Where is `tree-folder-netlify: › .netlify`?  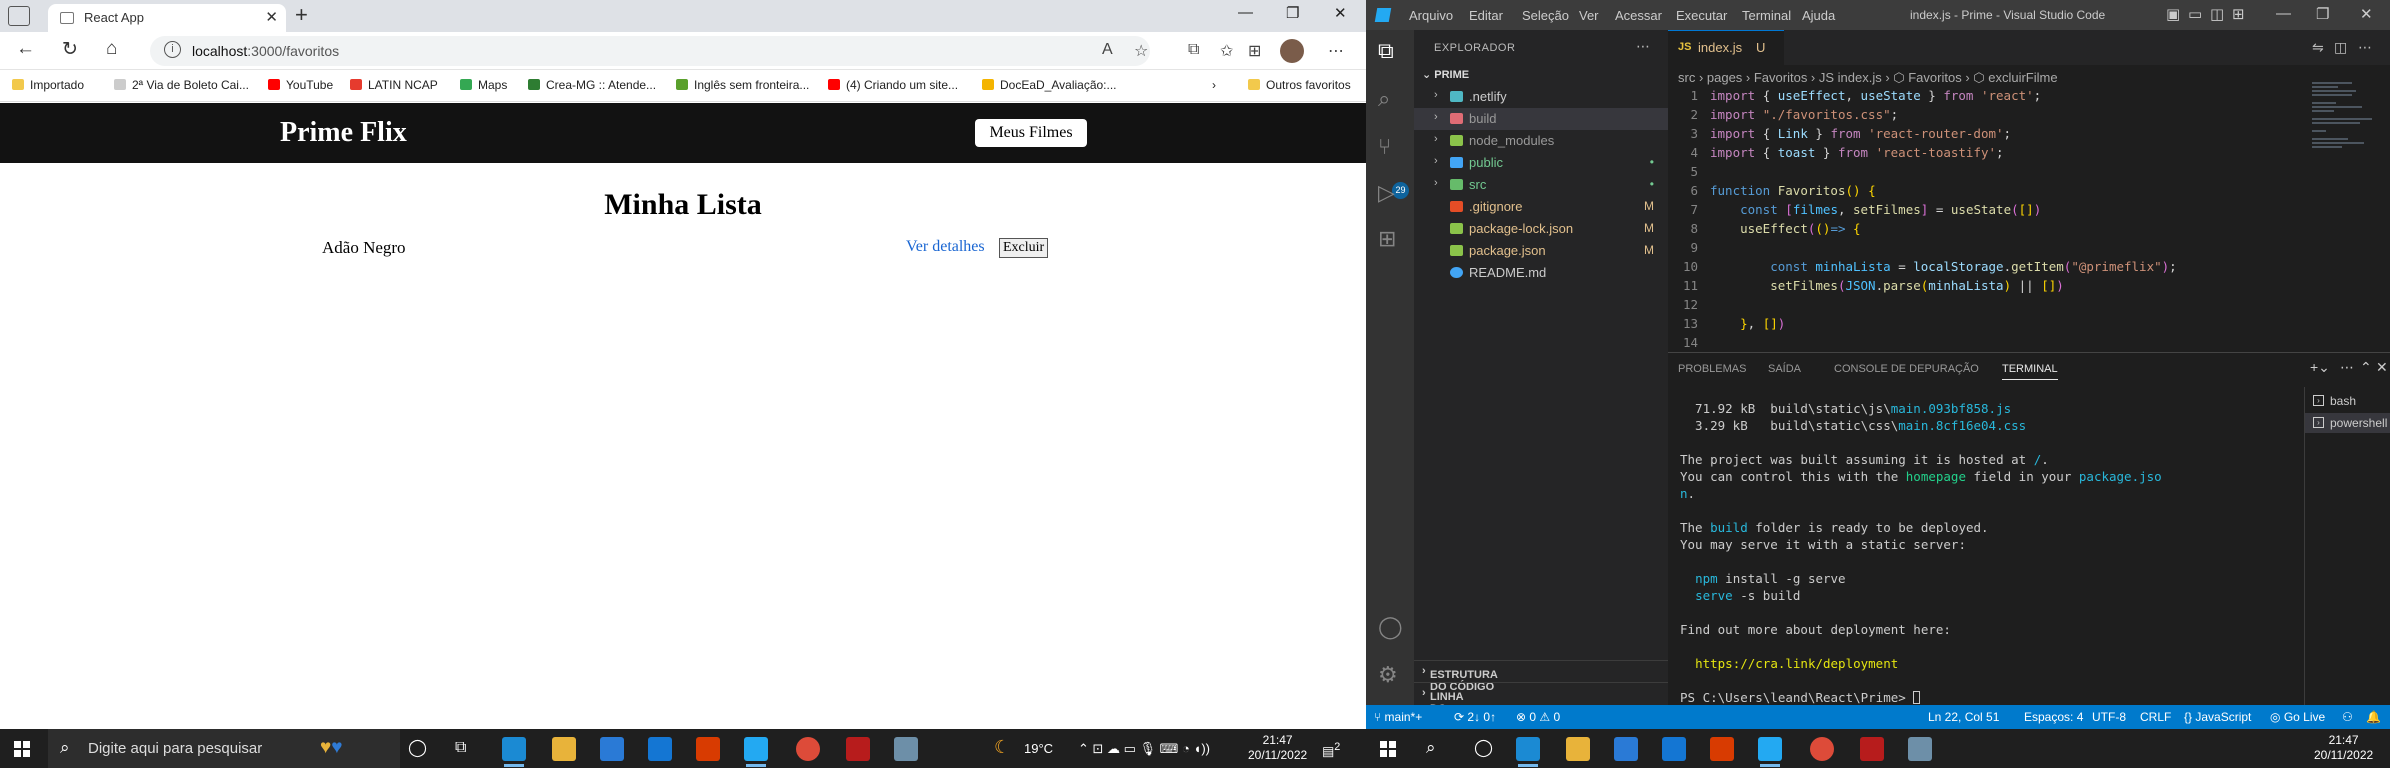
tree-folder-netlify: › .netlify is located at coordinates (1541, 97).